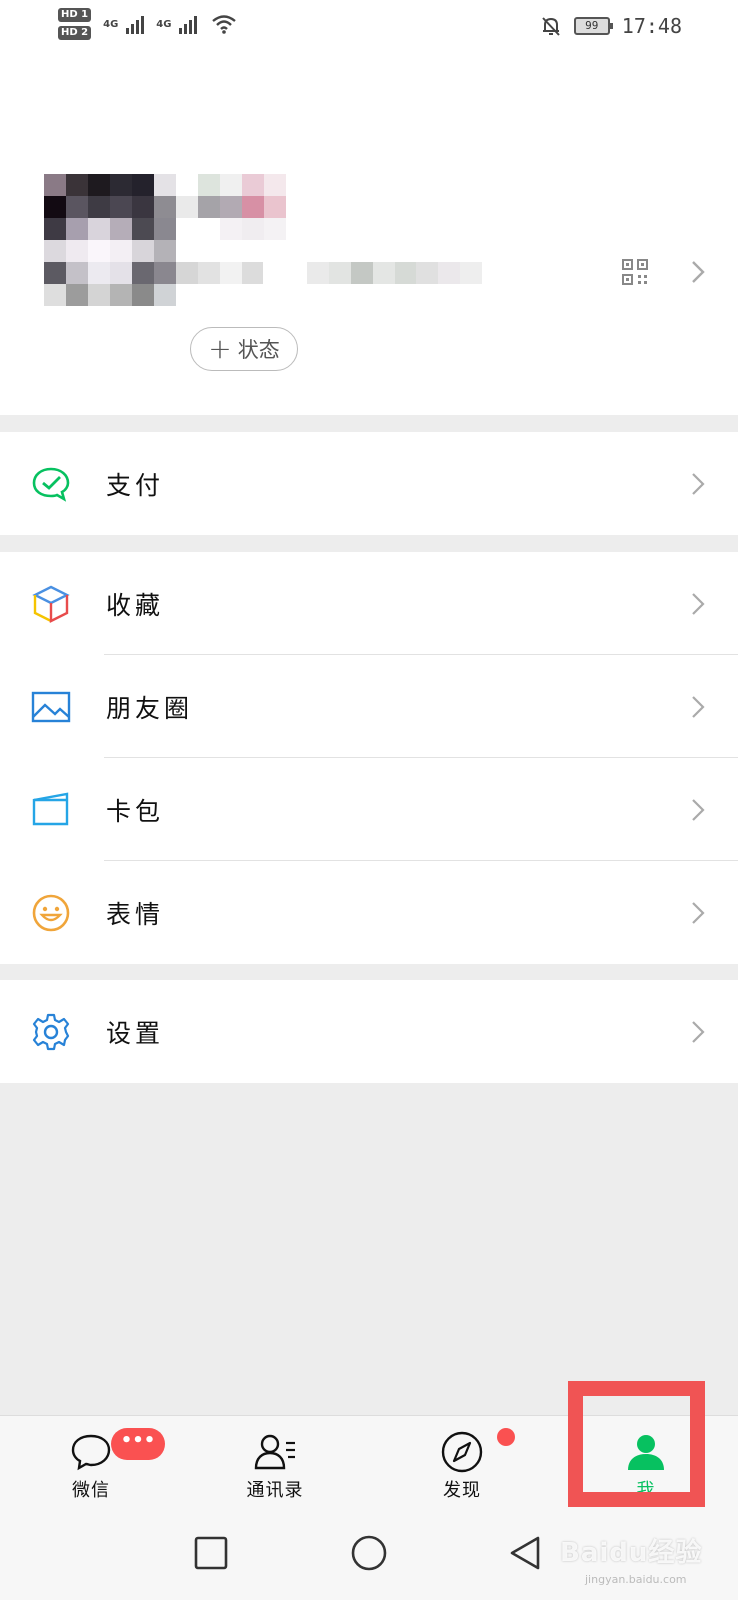 The image size is (738, 1600). Describe the element at coordinates (631, 1553) in the screenshot. I see `watermark: Baidu经验` at that location.